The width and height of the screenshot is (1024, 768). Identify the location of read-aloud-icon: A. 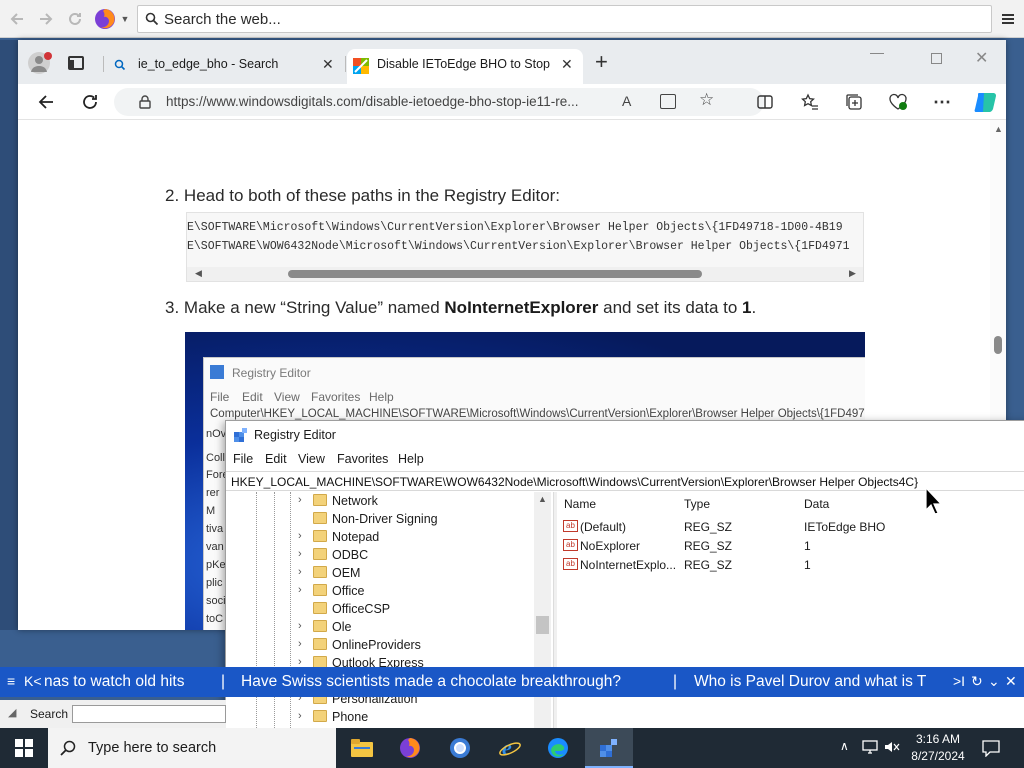
(626, 101).